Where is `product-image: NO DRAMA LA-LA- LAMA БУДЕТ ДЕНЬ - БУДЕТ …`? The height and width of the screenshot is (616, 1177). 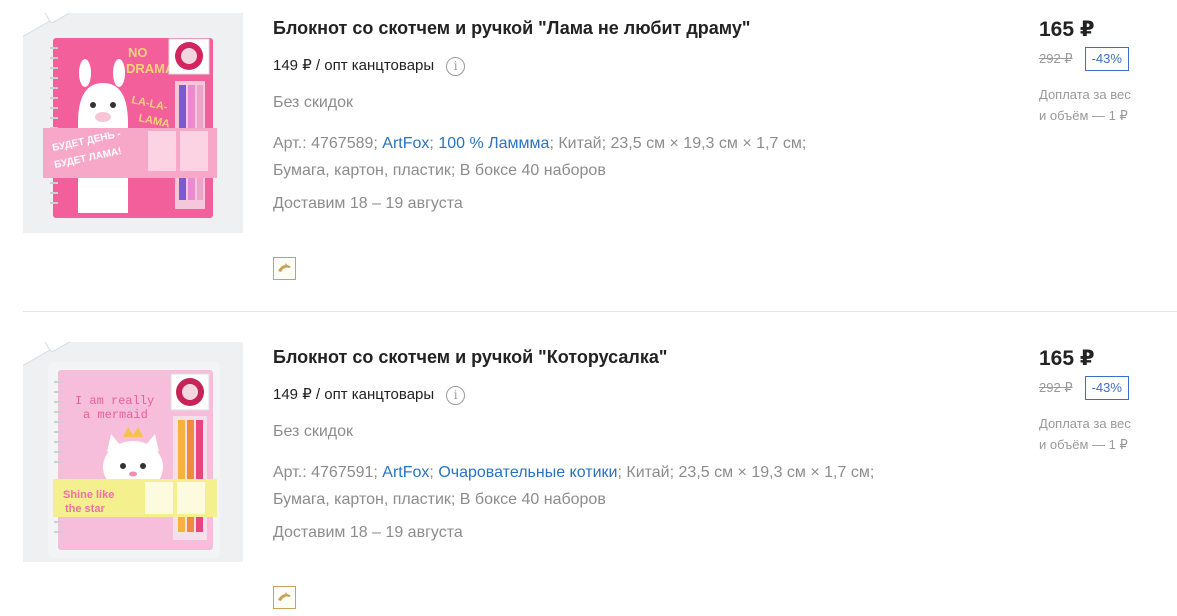
product-image: NO DRAMA LA-LA- LAMA БУДЕТ ДЕНЬ - БУДЕТ … is located at coordinates (133, 123).